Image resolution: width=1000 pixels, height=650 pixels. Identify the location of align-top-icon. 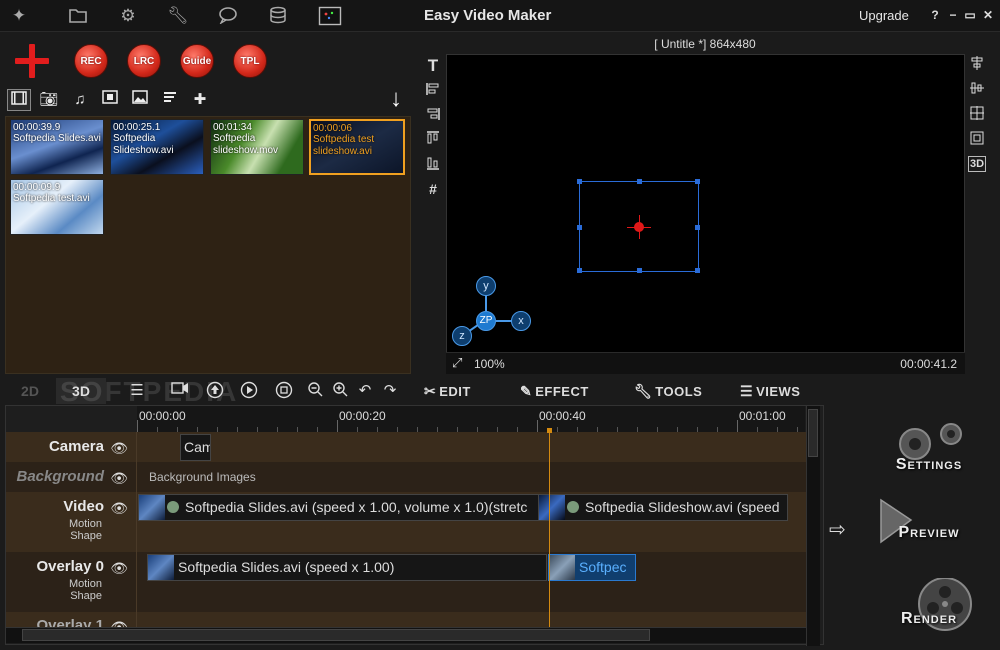
(433, 140).